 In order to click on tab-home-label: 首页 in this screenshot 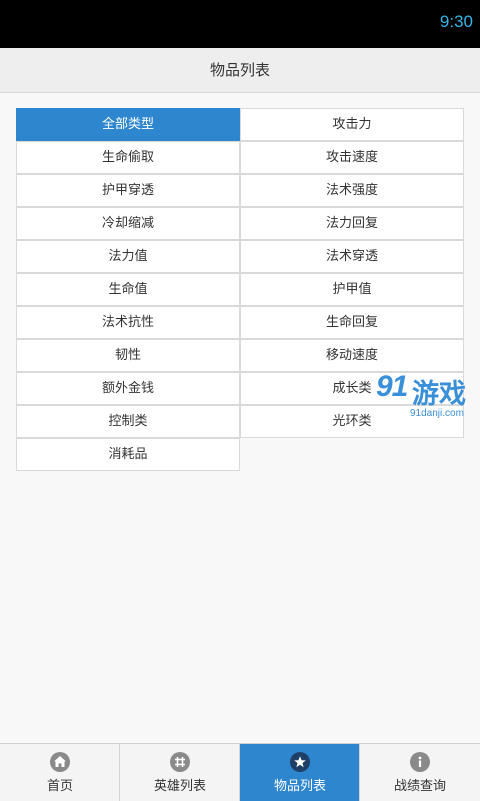, I will do `click(59, 786)`.